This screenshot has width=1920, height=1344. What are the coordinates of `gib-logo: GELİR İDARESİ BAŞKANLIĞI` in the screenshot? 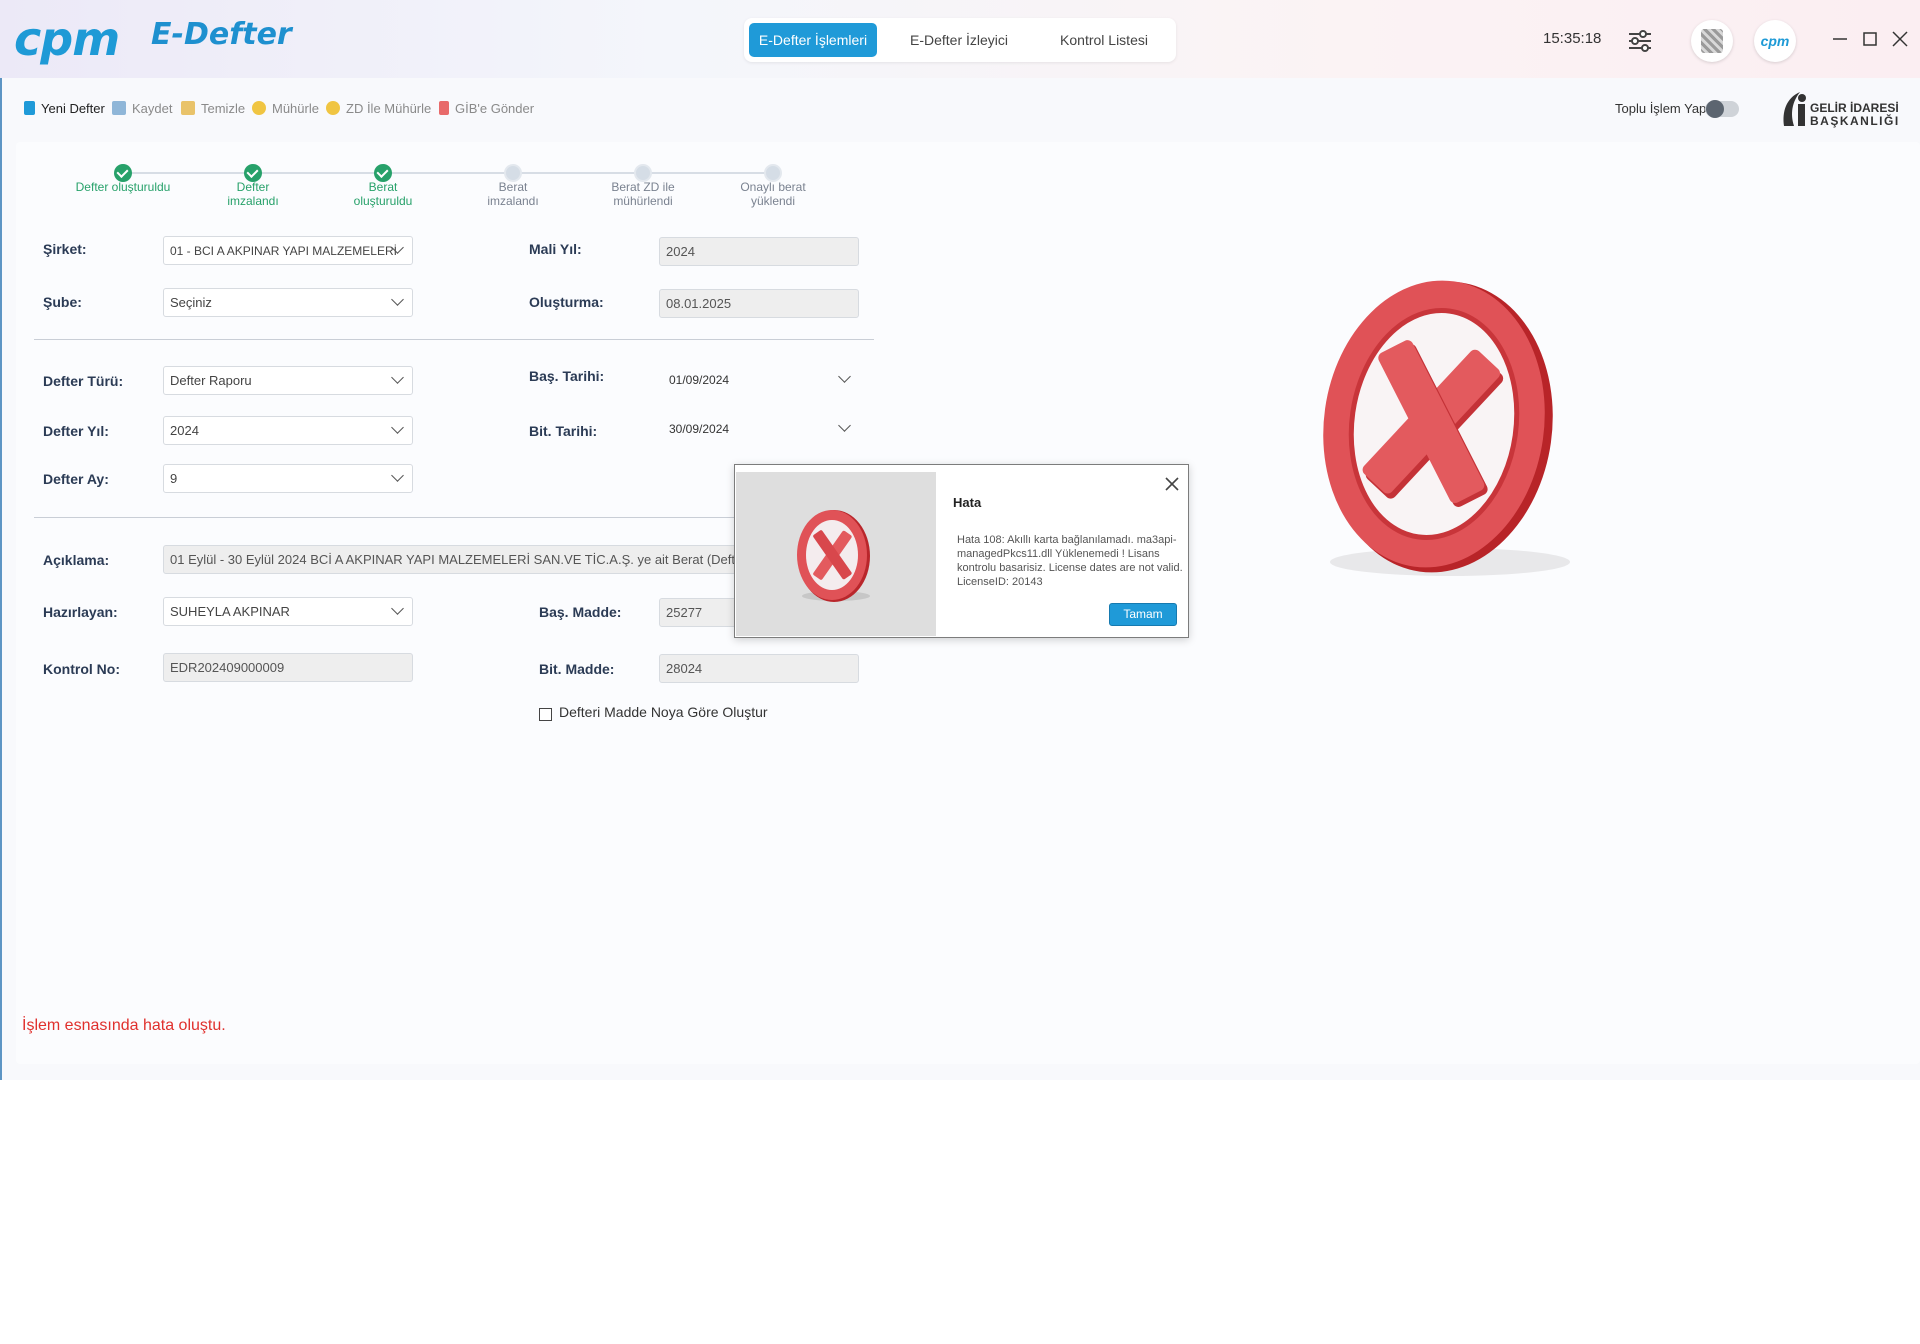 It's located at (1838, 111).